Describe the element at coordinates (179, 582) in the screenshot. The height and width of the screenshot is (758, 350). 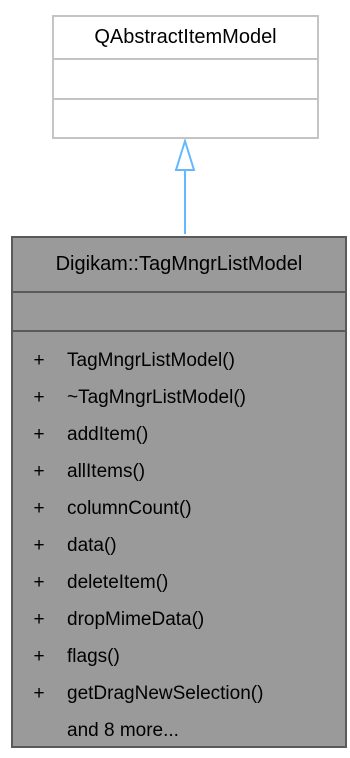
I see `operation-row: + deleteItem()` at that location.